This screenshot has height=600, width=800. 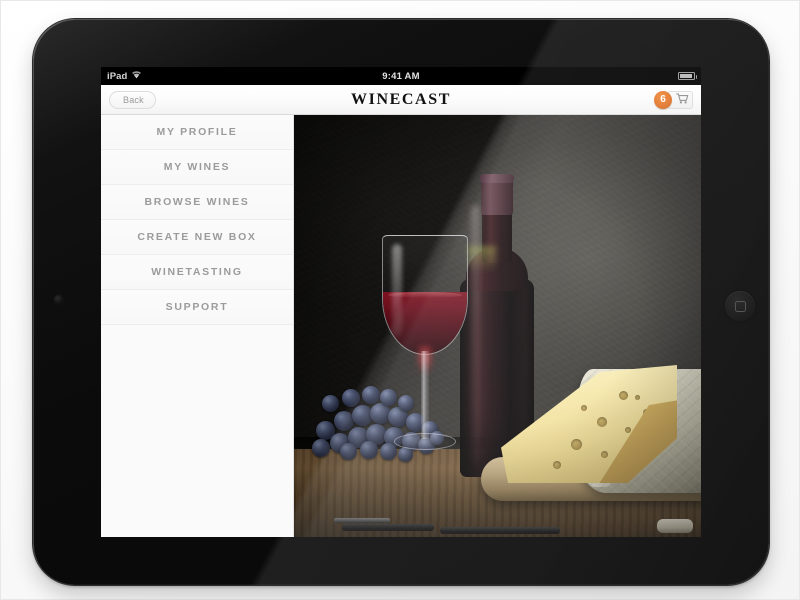 I want to click on sidebar-item-label: SUPPORT, so click(x=197, y=307).